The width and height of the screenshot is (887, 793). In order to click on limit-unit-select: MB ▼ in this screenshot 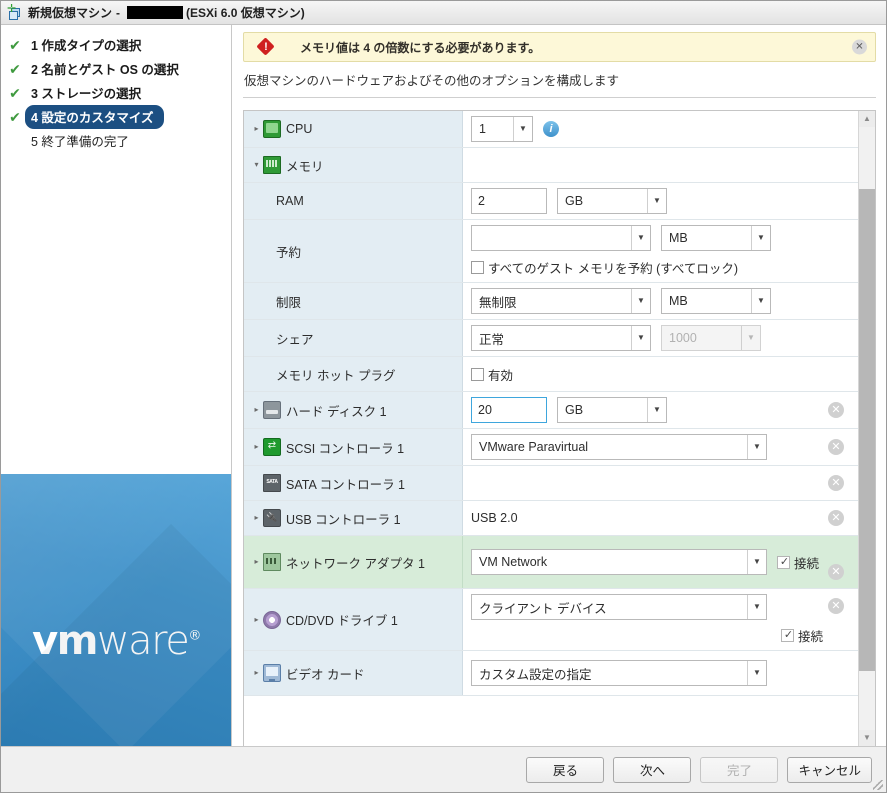, I will do `click(716, 301)`.